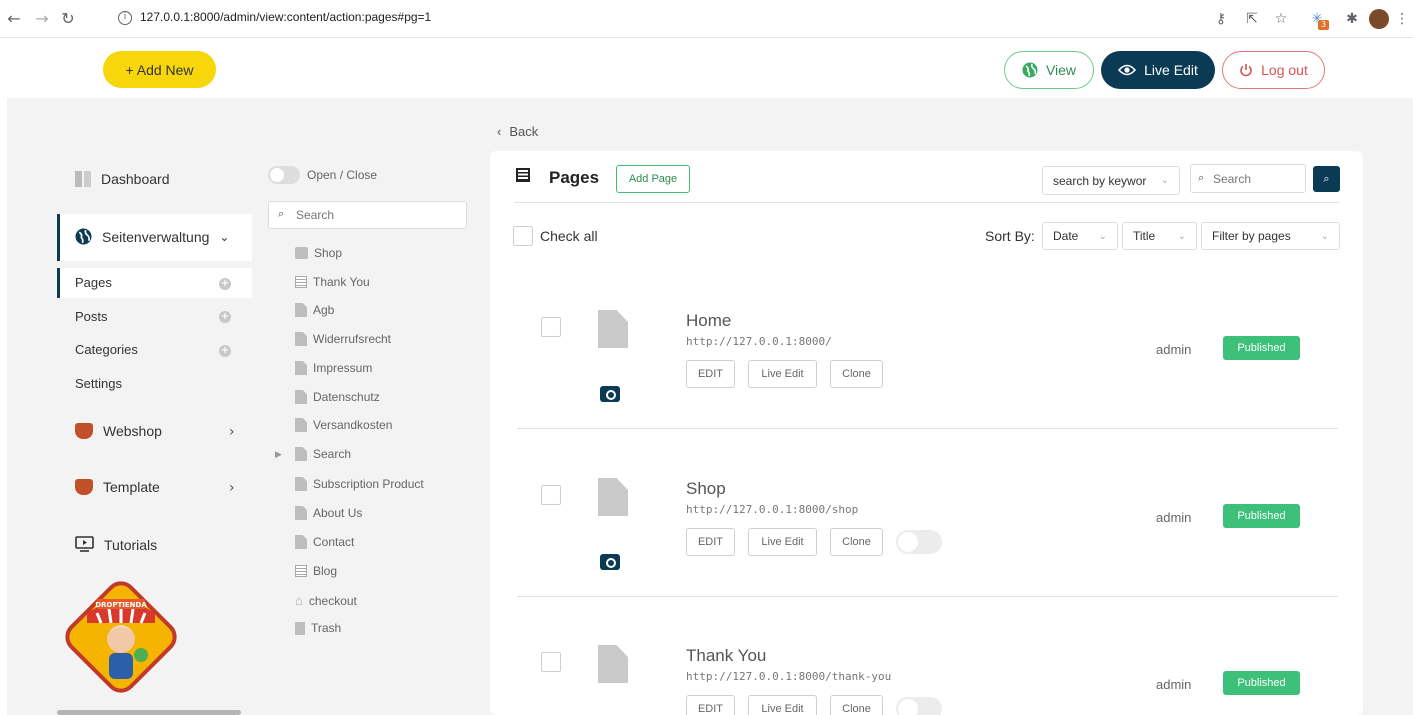 The width and height of the screenshot is (1413, 715). Describe the element at coordinates (1261, 348) in the screenshot. I see `status-badge: Published` at that location.